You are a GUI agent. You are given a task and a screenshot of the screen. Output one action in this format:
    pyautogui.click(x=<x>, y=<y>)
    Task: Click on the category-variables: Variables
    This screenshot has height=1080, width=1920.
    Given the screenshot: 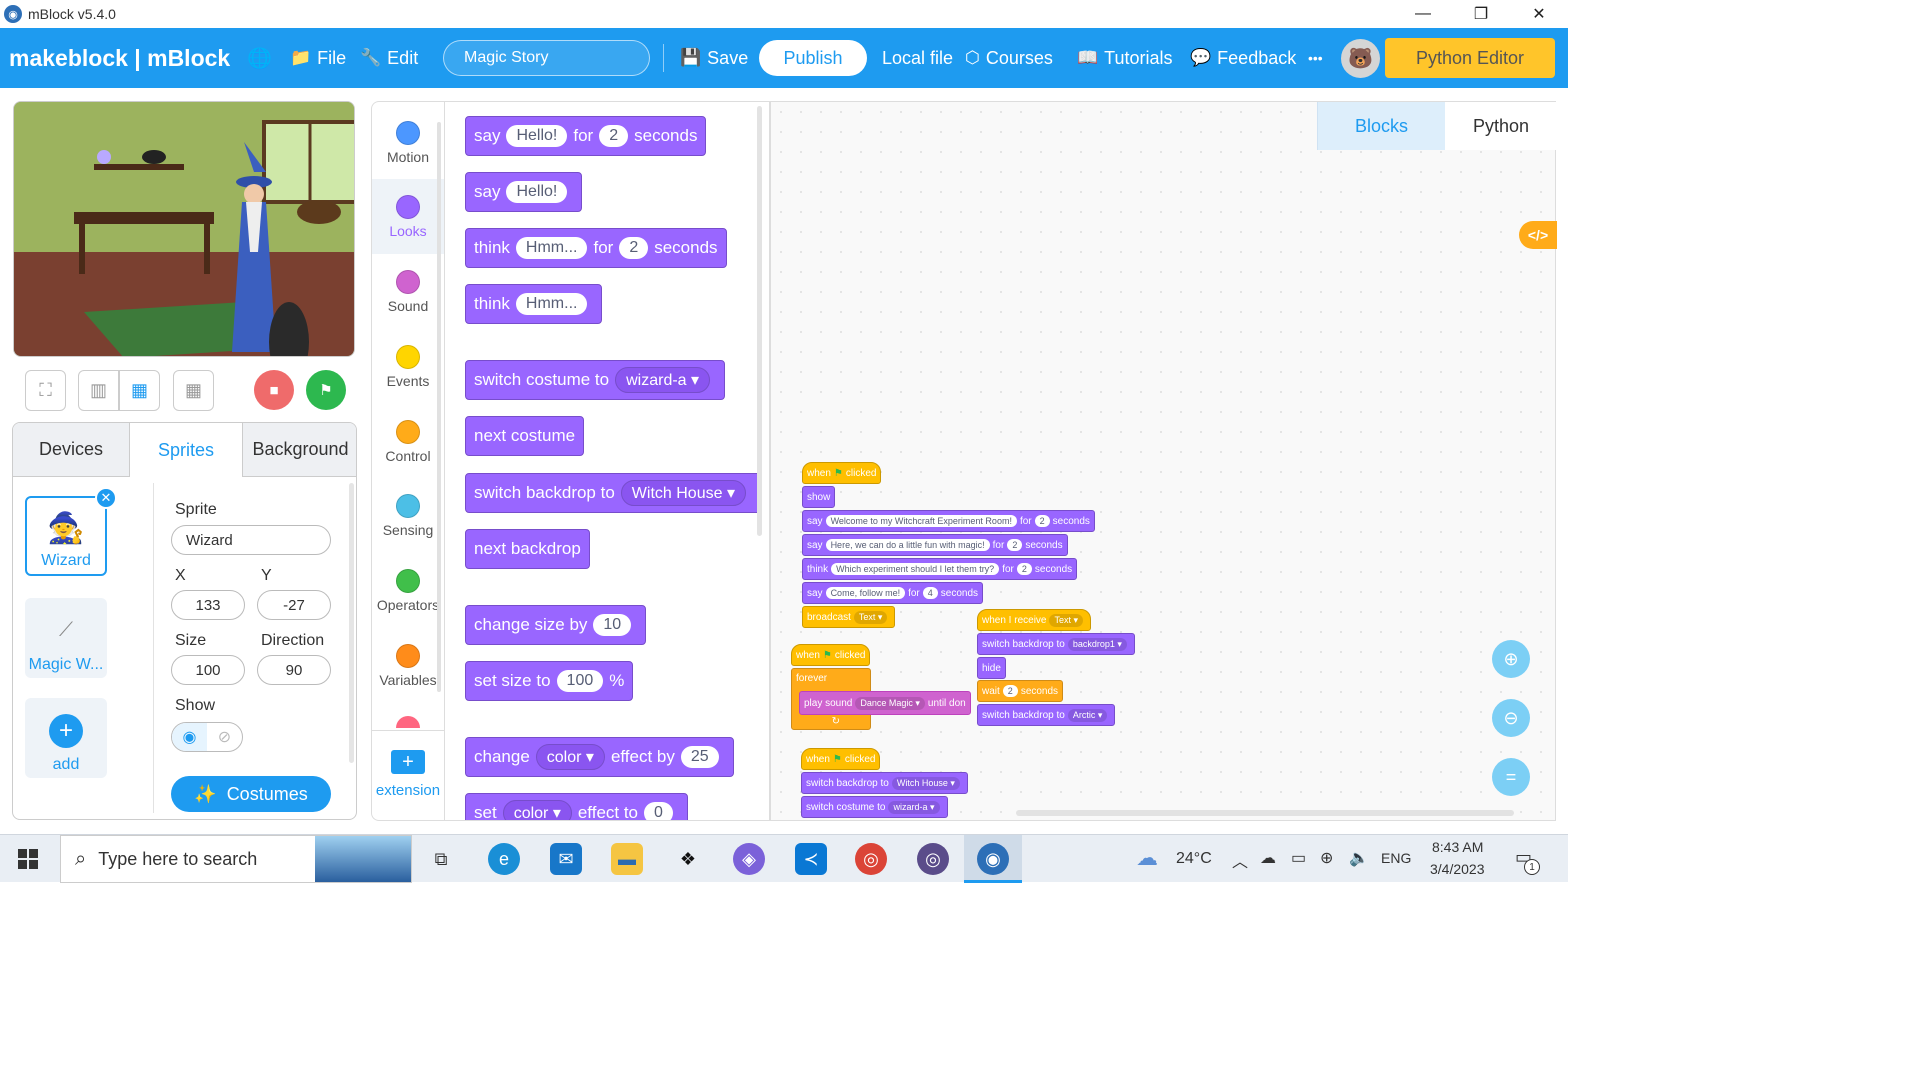 What is the action you would take?
    pyautogui.click(x=408, y=666)
    